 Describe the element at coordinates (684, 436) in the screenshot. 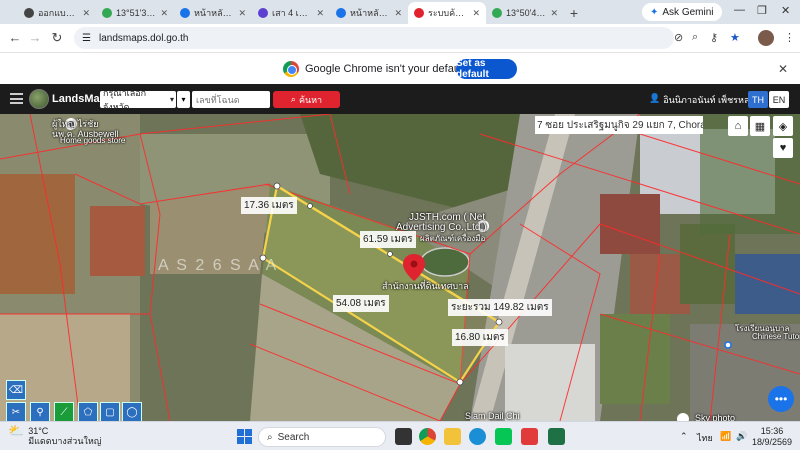

I see `chevron-up-icon: ⌃` at that location.